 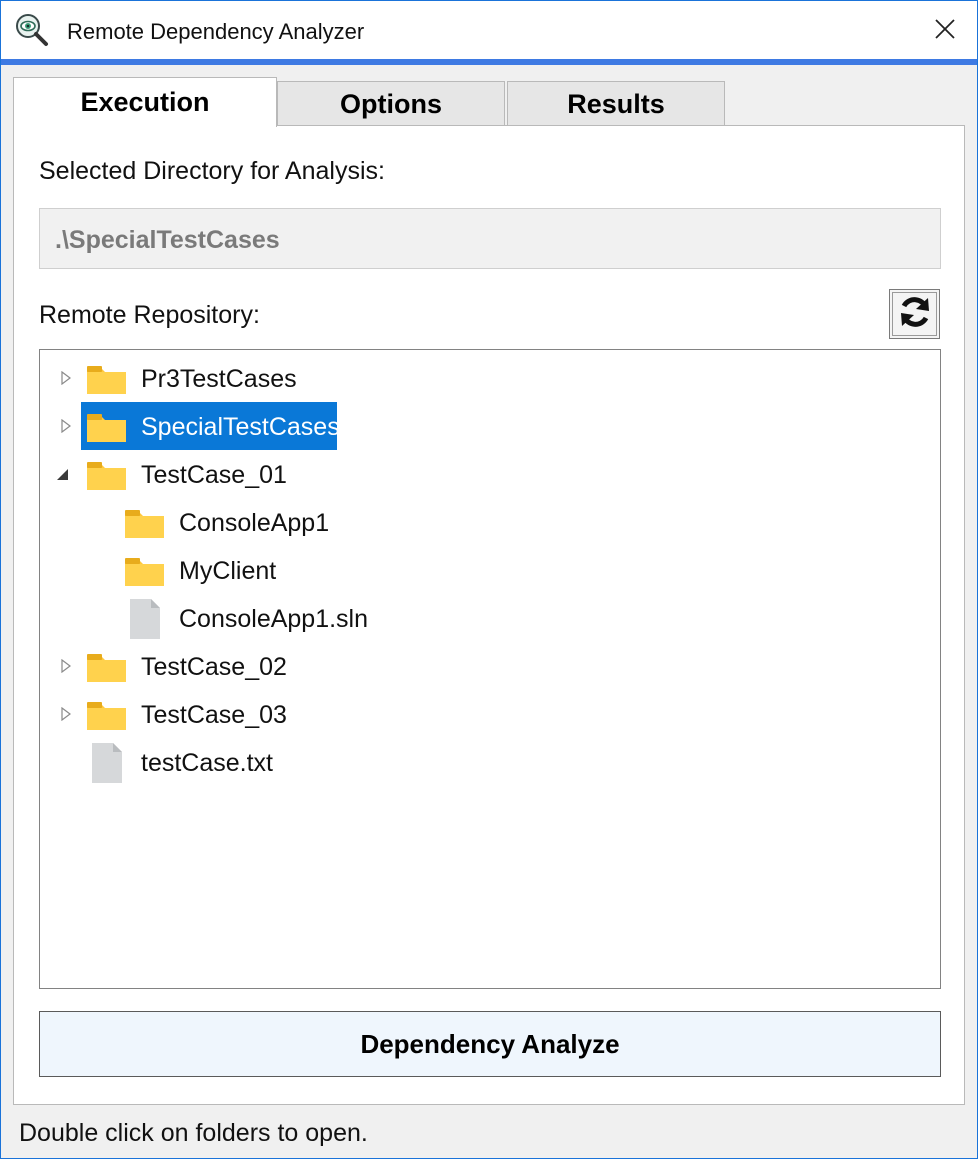 I want to click on selected-directory-label: Selected Directory for Analysis:, so click(x=212, y=171).